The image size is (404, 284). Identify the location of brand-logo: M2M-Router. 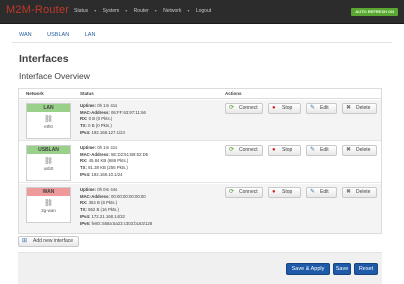
(37, 10).